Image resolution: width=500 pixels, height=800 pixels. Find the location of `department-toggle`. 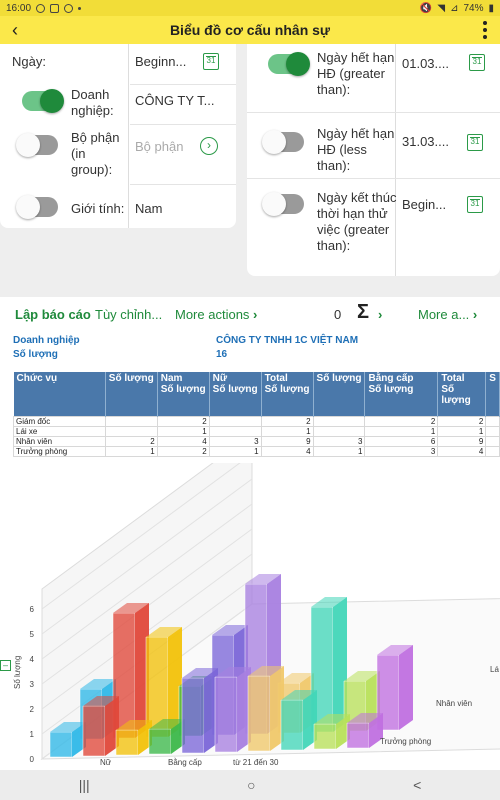

department-toggle is located at coordinates (37, 145).